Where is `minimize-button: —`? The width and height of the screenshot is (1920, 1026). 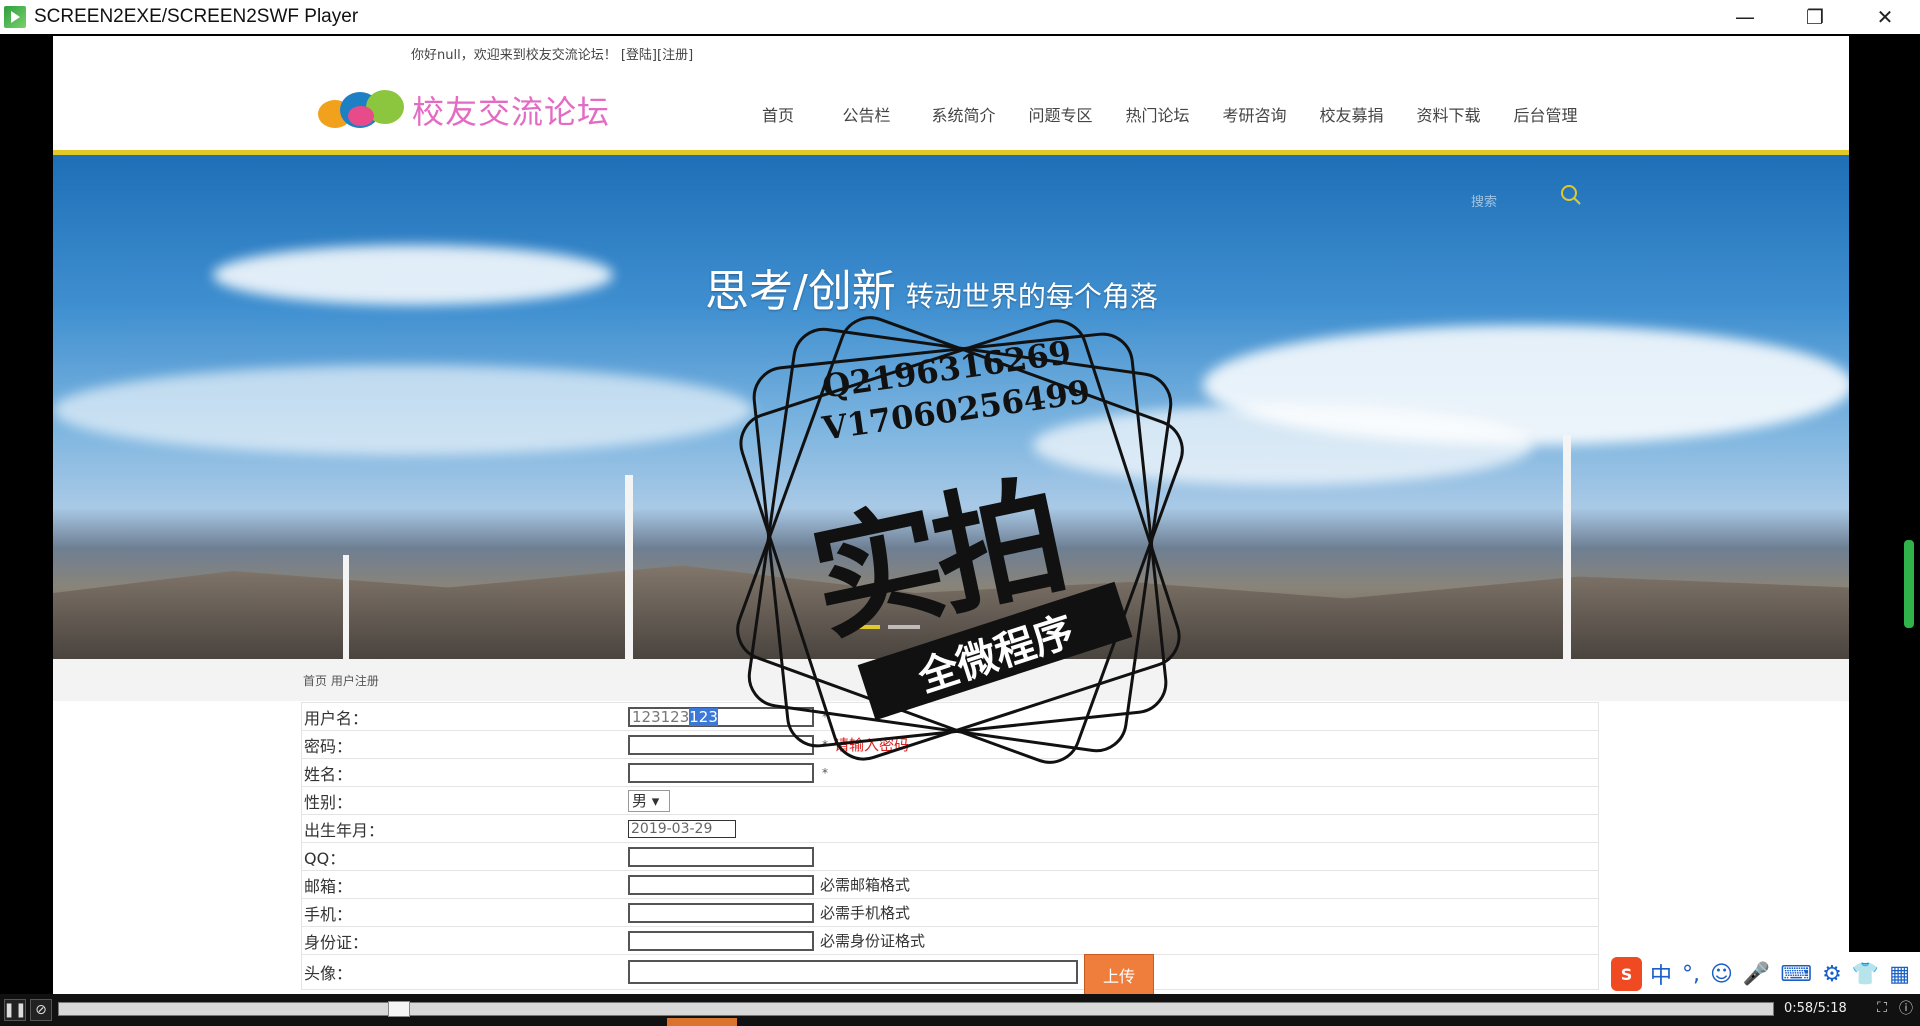
minimize-button: — is located at coordinates (1745, 17).